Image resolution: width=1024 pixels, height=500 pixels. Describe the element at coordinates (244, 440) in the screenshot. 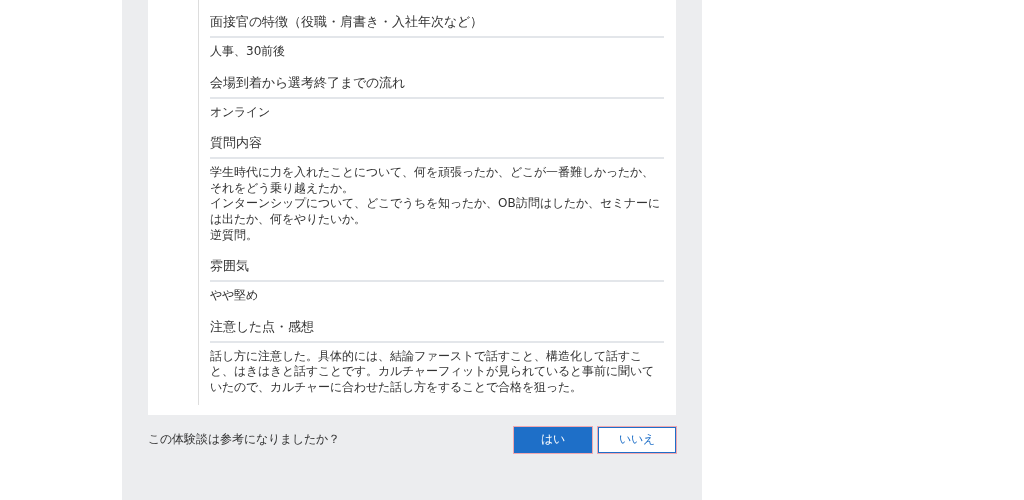

I see `feedback-question: この体験談は参考になりましたか？` at that location.